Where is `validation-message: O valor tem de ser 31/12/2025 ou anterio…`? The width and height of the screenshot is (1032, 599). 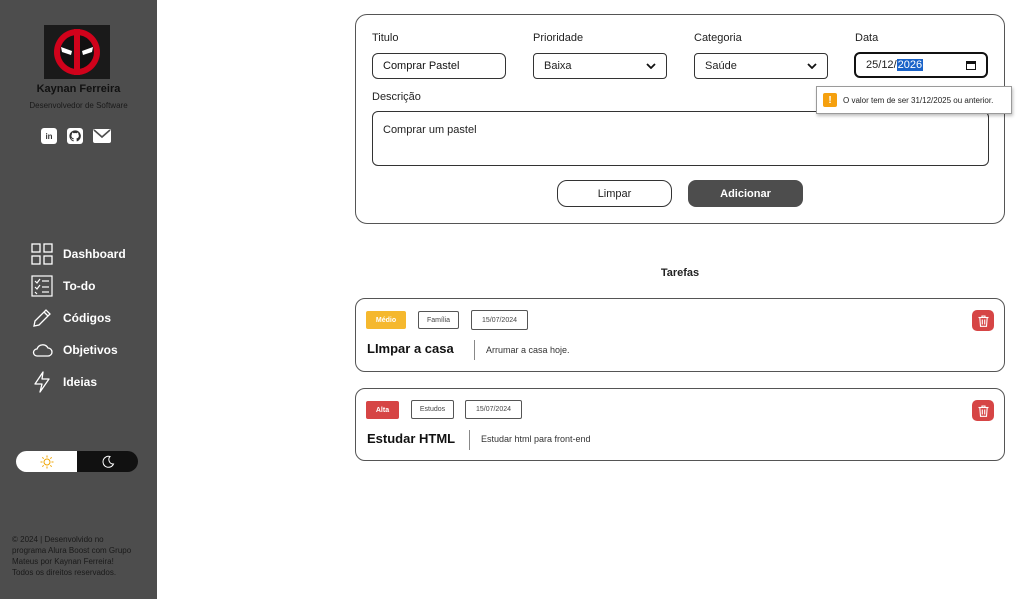 validation-message: O valor tem de ser 31/12/2025 ou anterio… is located at coordinates (918, 100).